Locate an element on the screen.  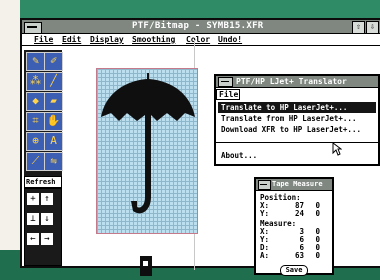
system-menu-icon is located at coordinates (33, 28).